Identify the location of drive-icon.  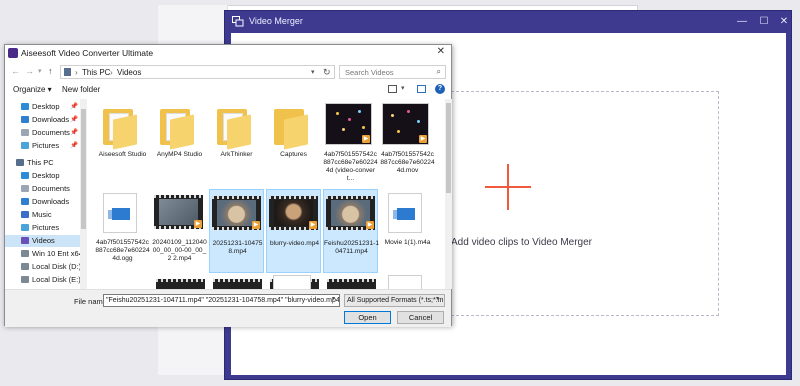
(25, 253).